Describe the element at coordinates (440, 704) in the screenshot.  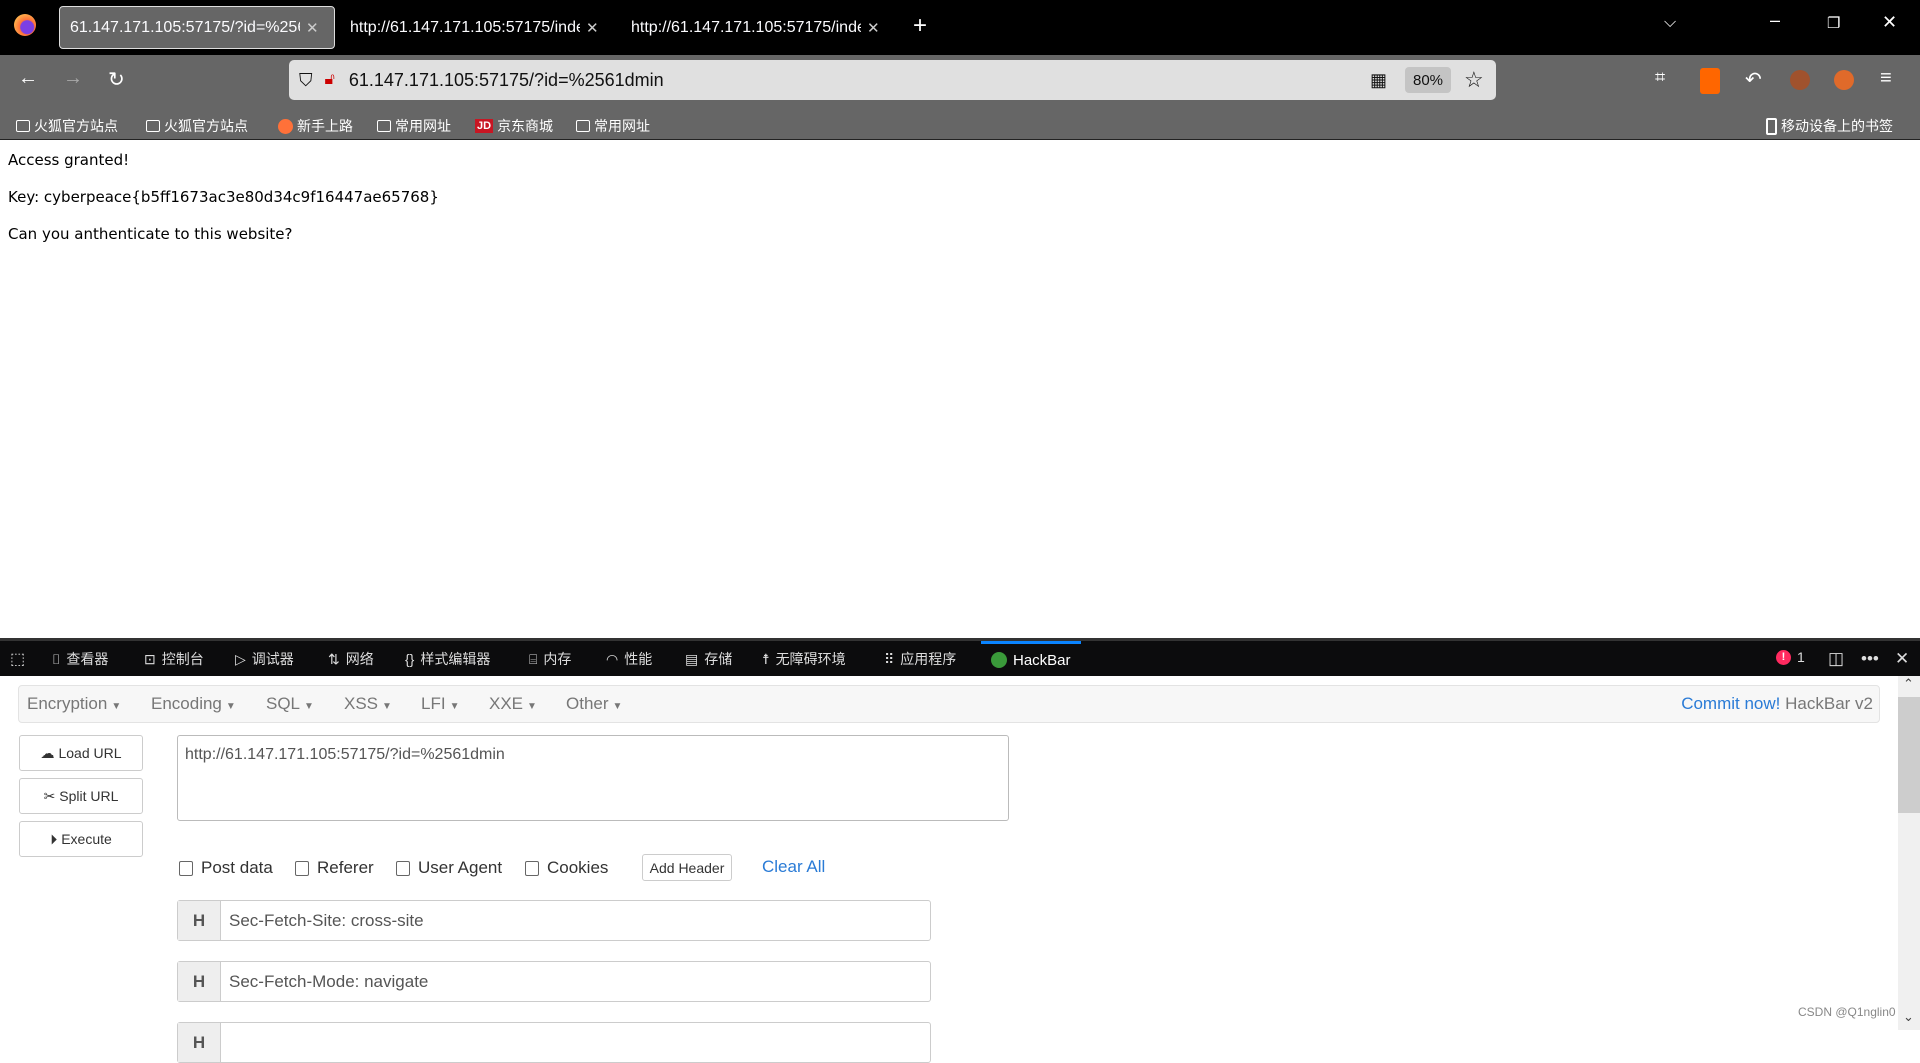
I see `menu-lfi: LFI ▼` at that location.